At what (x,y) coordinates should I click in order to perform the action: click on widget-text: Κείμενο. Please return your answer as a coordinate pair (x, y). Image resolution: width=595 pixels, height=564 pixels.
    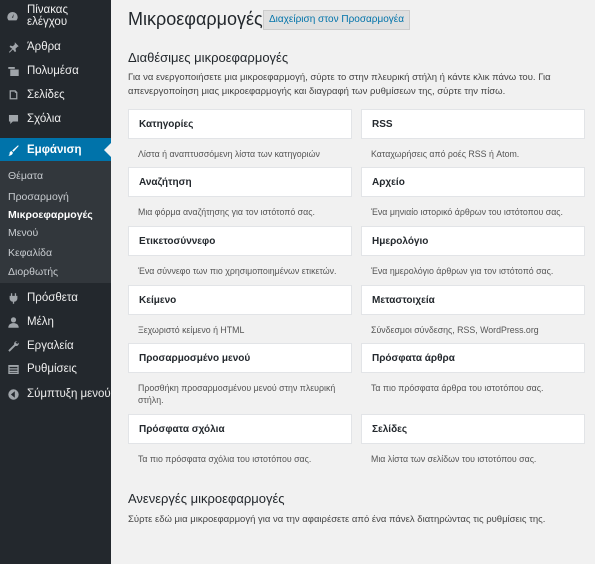
    Looking at the image, I should click on (240, 300).